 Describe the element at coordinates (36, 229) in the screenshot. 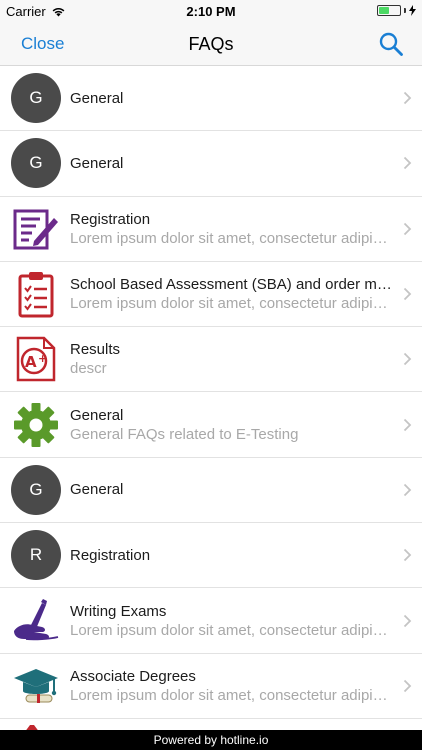

I see `registration-form-icon` at that location.